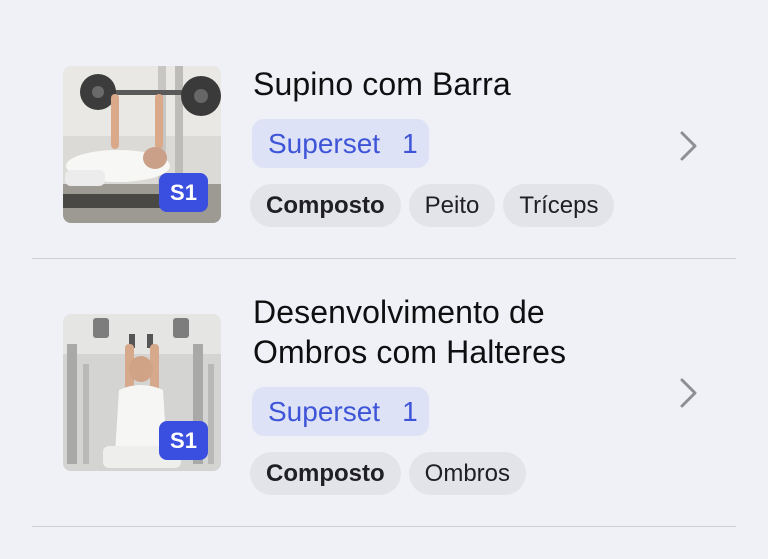 The width and height of the screenshot is (768, 559). What do you see at coordinates (382, 84) in the screenshot?
I see `exercise-title: Supino com Barra` at bounding box center [382, 84].